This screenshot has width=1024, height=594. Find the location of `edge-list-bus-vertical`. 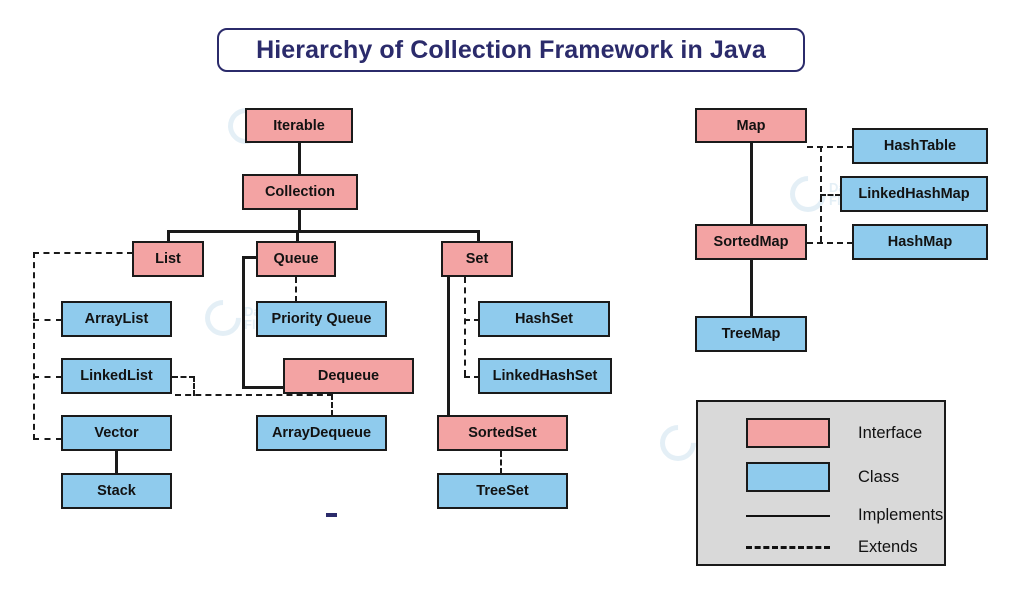

edge-list-bus-vertical is located at coordinates (34, 346).